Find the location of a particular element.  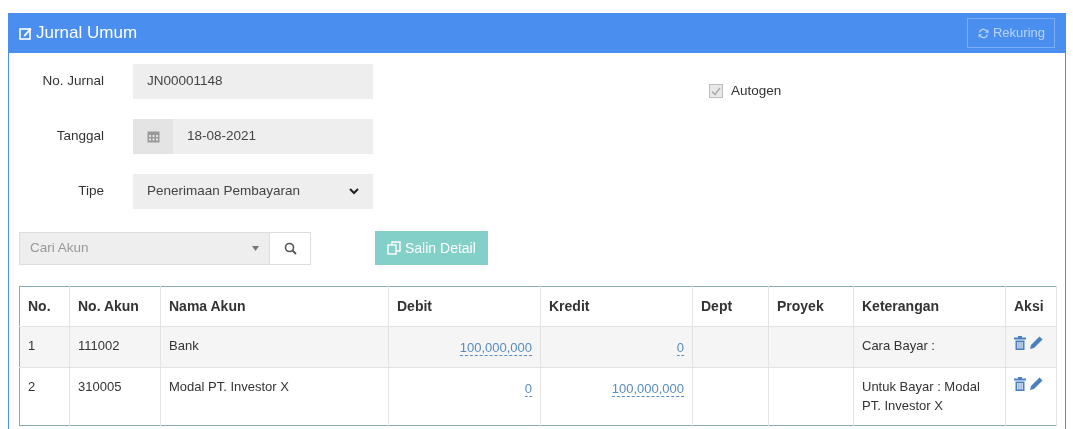

table-cell: Bank is located at coordinates (274, 346).